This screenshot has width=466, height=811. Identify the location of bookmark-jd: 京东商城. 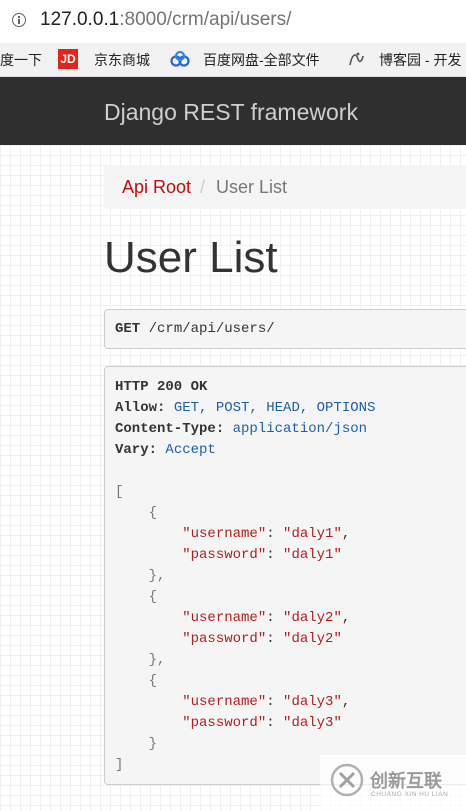
(122, 60).